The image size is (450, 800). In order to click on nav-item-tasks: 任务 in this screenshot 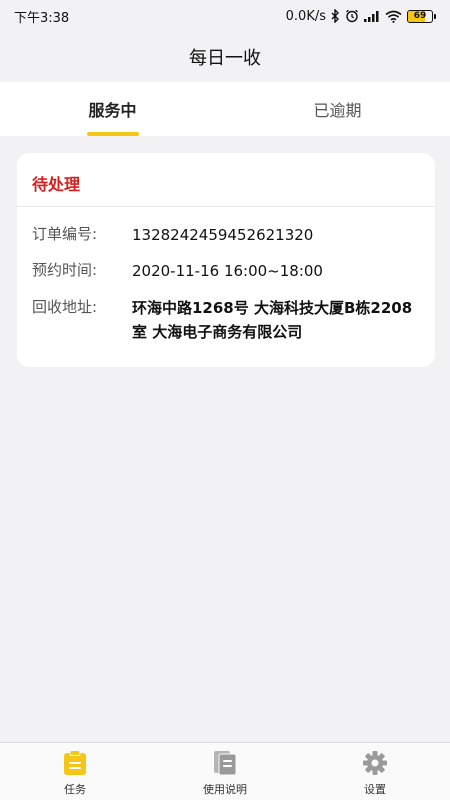, I will do `click(75, 771)`.